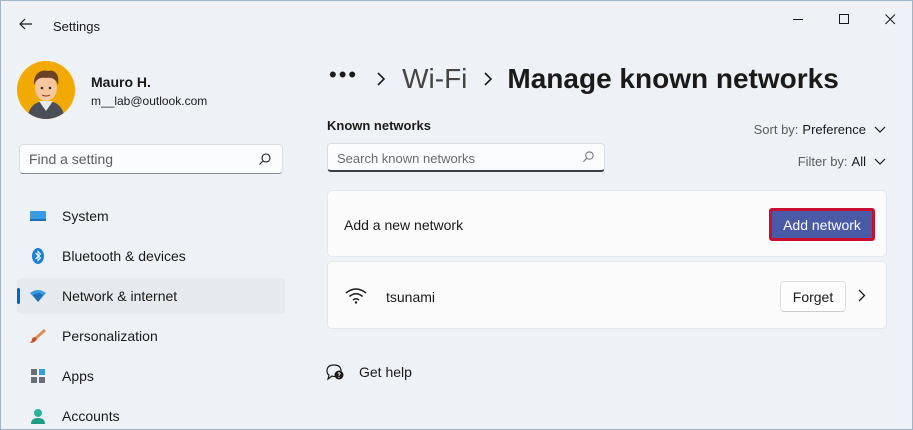 The height and width of the screenshot is (430, 913). What do you see at coordinates (38, 256) in the screenshot?
I see `bluetooth-icon` at bounding box center [38, 256].